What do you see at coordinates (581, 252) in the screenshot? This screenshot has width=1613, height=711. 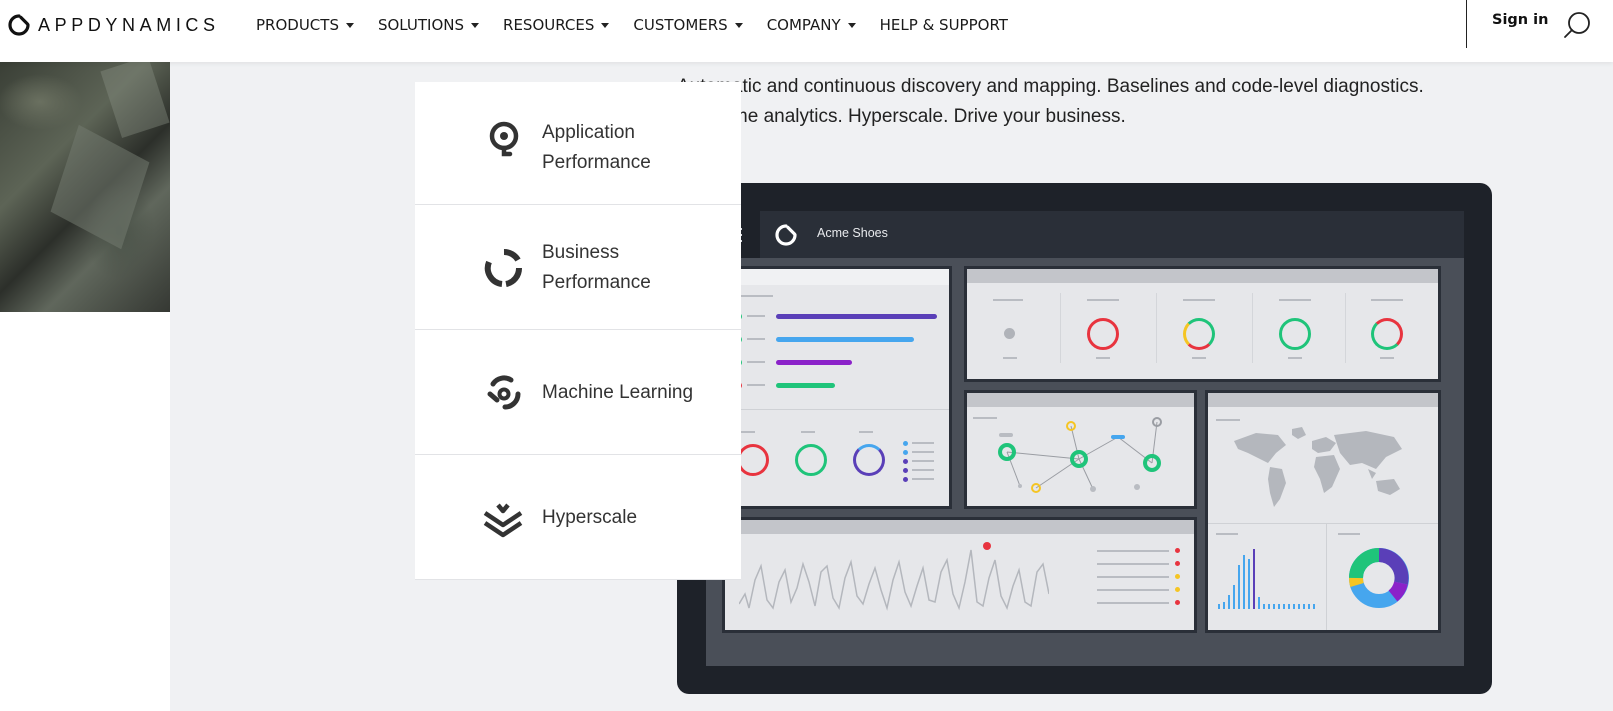 I see `feature-label-line: Business` at bounding box center [581, 252].